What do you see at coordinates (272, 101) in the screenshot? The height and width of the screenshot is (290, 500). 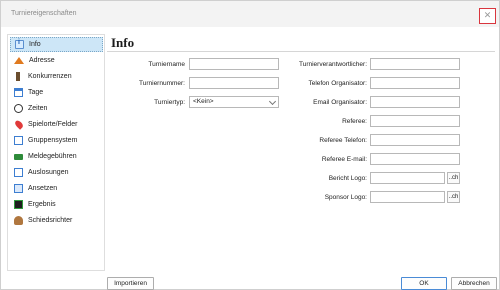 I see `chevron-down-icon` at bounding box center [272, 101].